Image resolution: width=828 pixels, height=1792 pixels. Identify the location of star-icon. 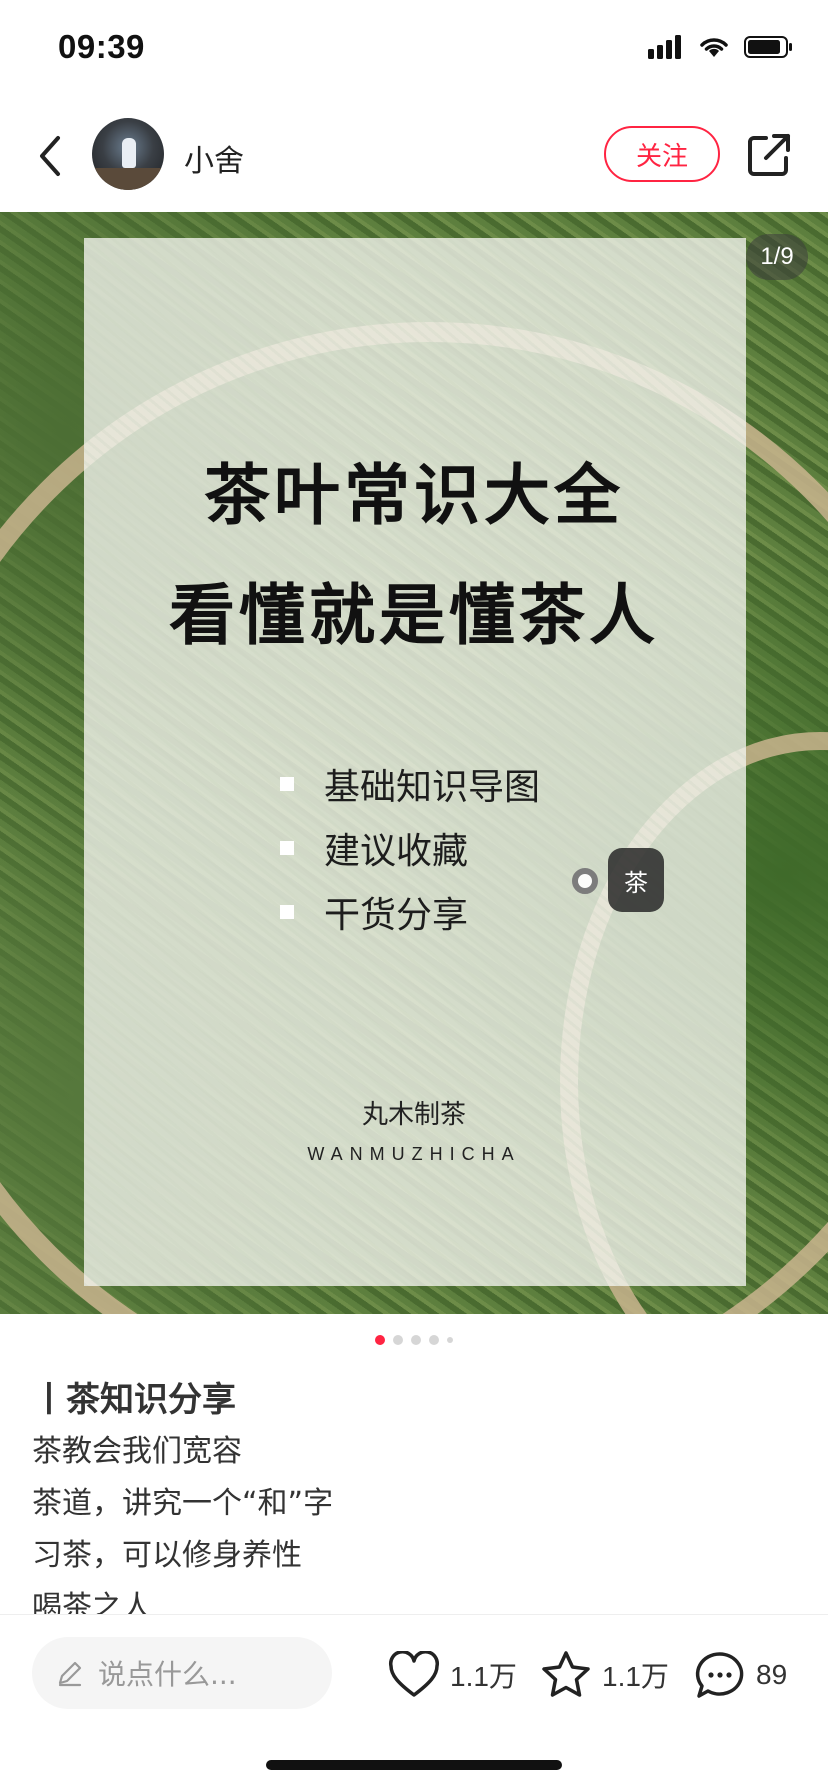
(566, 1674).